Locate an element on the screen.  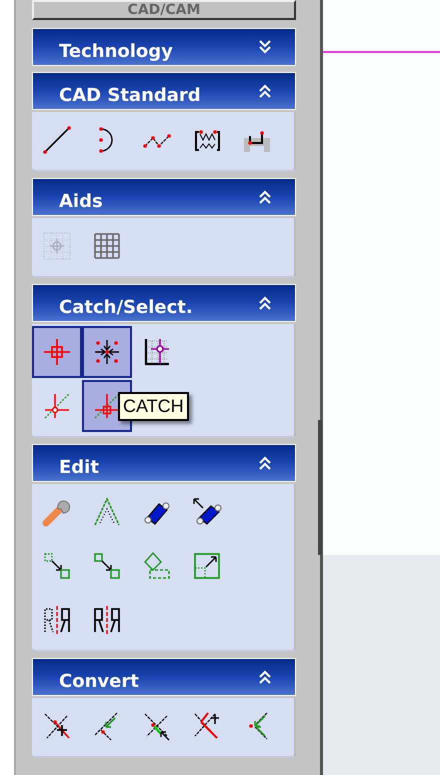
section-title: Catch/Select. is located at coordinates (126, 307).